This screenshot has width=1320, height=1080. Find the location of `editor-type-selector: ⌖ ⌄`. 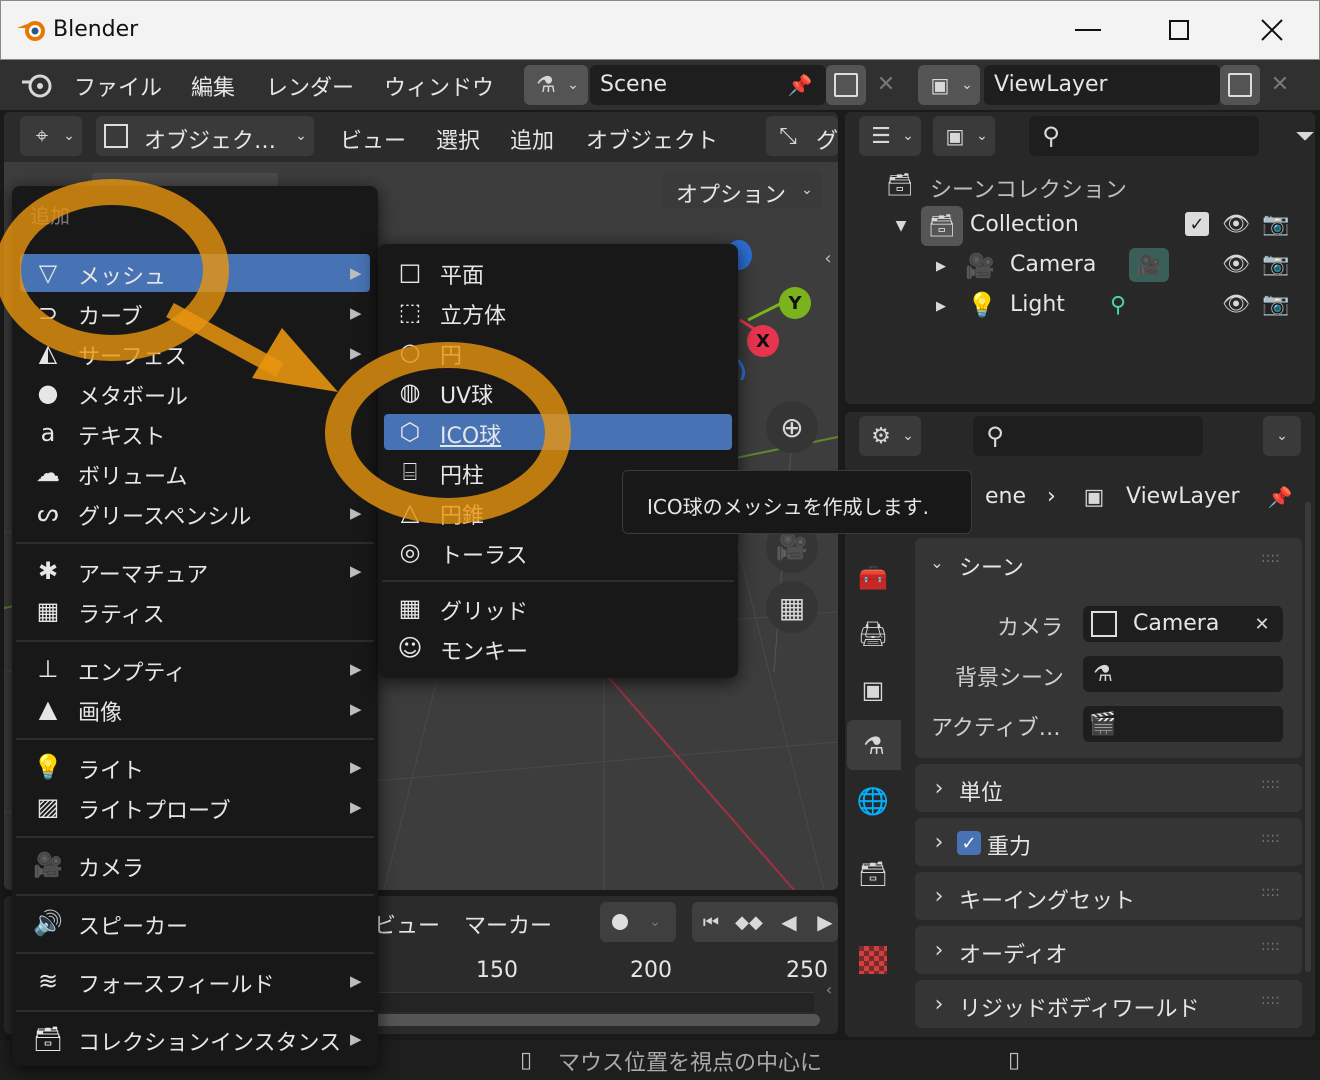

editor-type-selector: ⌖ ⌄ is located at coordinates (51, 136).